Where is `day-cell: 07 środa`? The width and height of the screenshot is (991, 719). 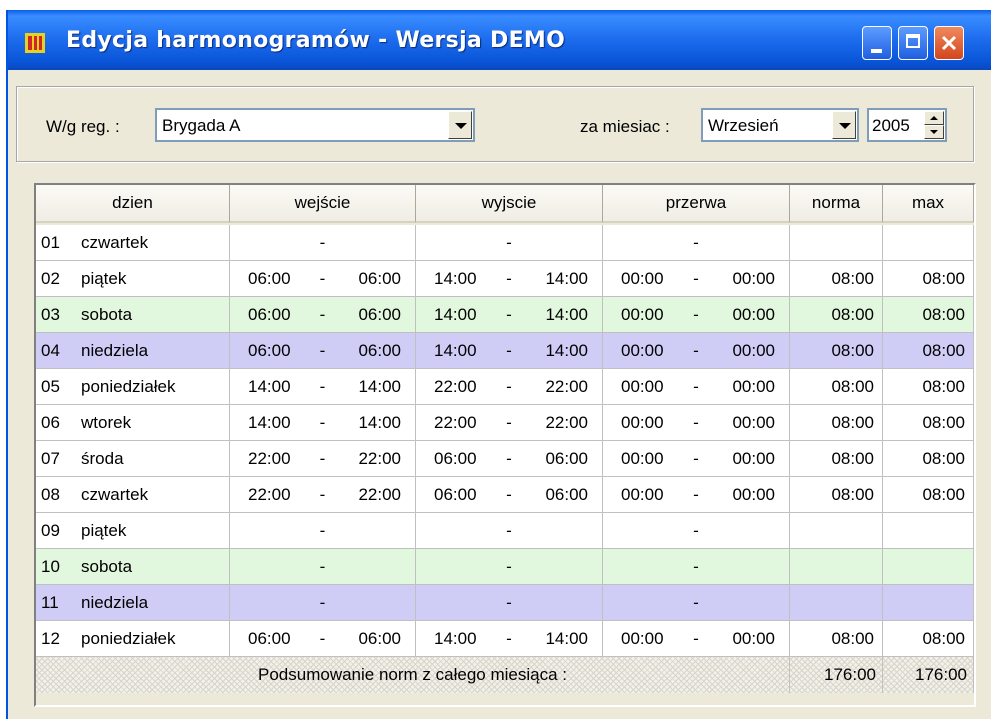
day-cell: 07 środa is located at coordinates (133, 459).